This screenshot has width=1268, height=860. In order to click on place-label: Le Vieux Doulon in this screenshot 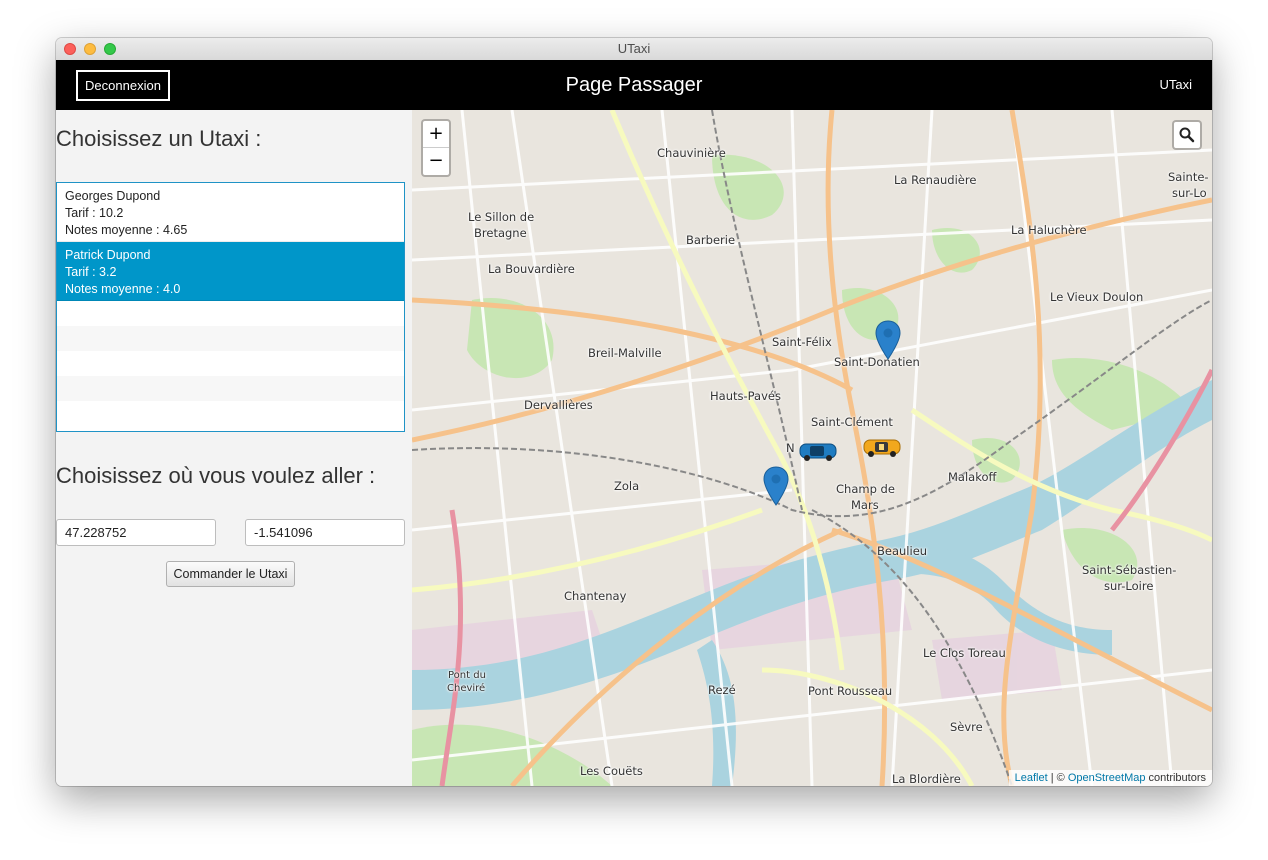, I will do `click(1097, 297)`.